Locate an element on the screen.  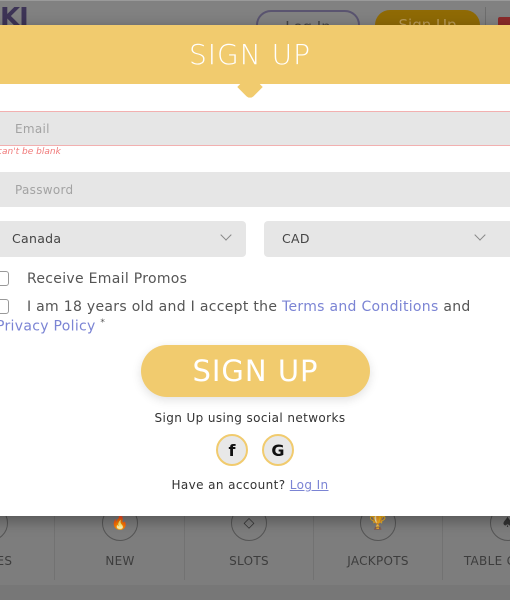
password-input is located at coordinates (255, 189).